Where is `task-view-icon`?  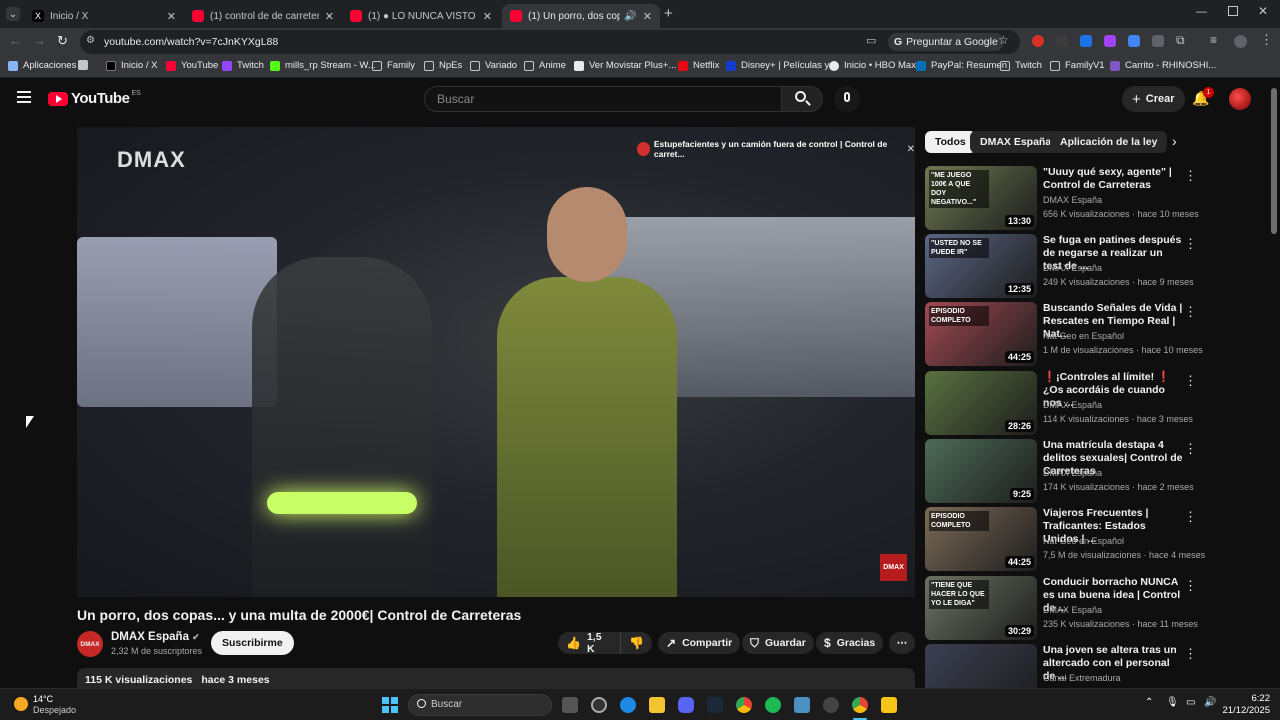 task-view-icon is located at coordinates (570, 705).